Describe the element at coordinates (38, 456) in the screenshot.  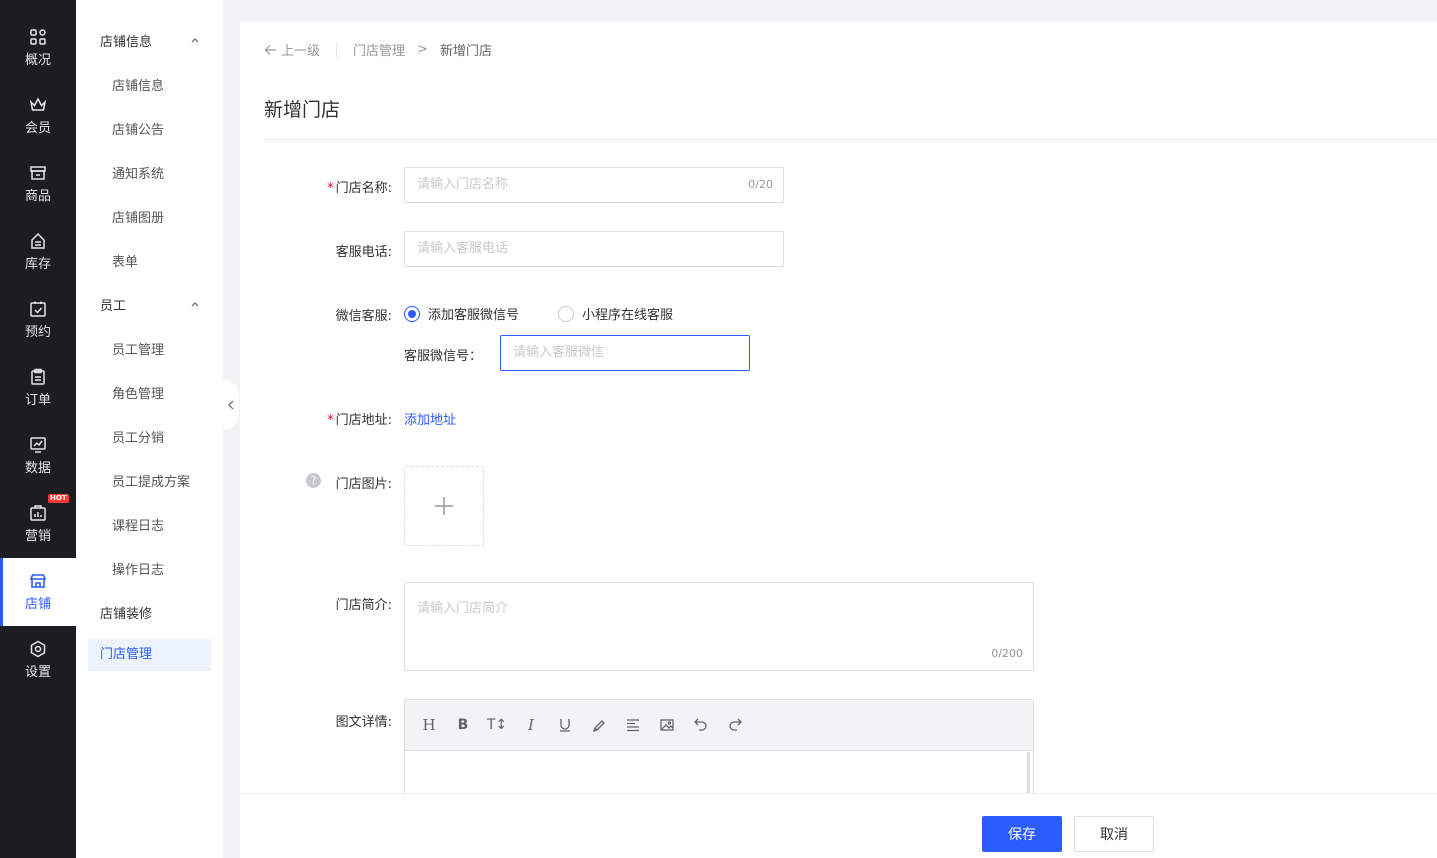
I see `nav-item-data: 数据` at that location.